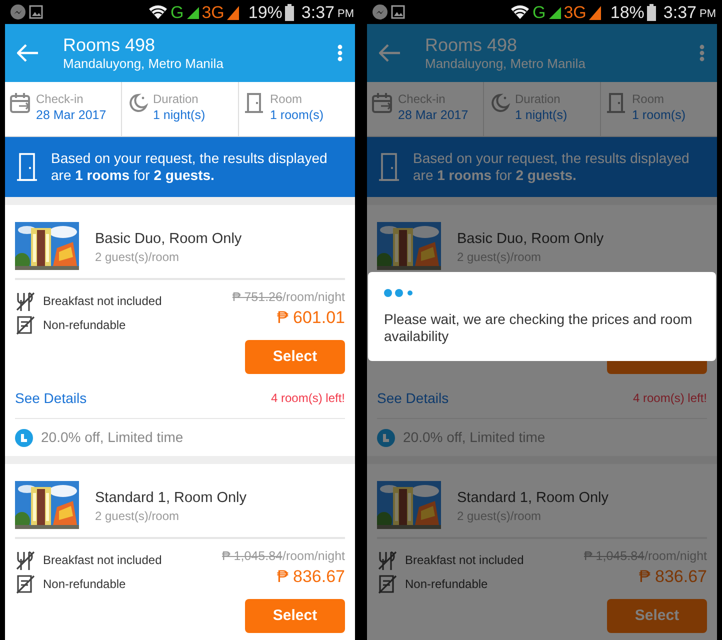 The width and height of the screenshot is (722, 640). Describe the element at coordinates (399, 293) in the screenshot. I see `loading-dots-icon` at that location.